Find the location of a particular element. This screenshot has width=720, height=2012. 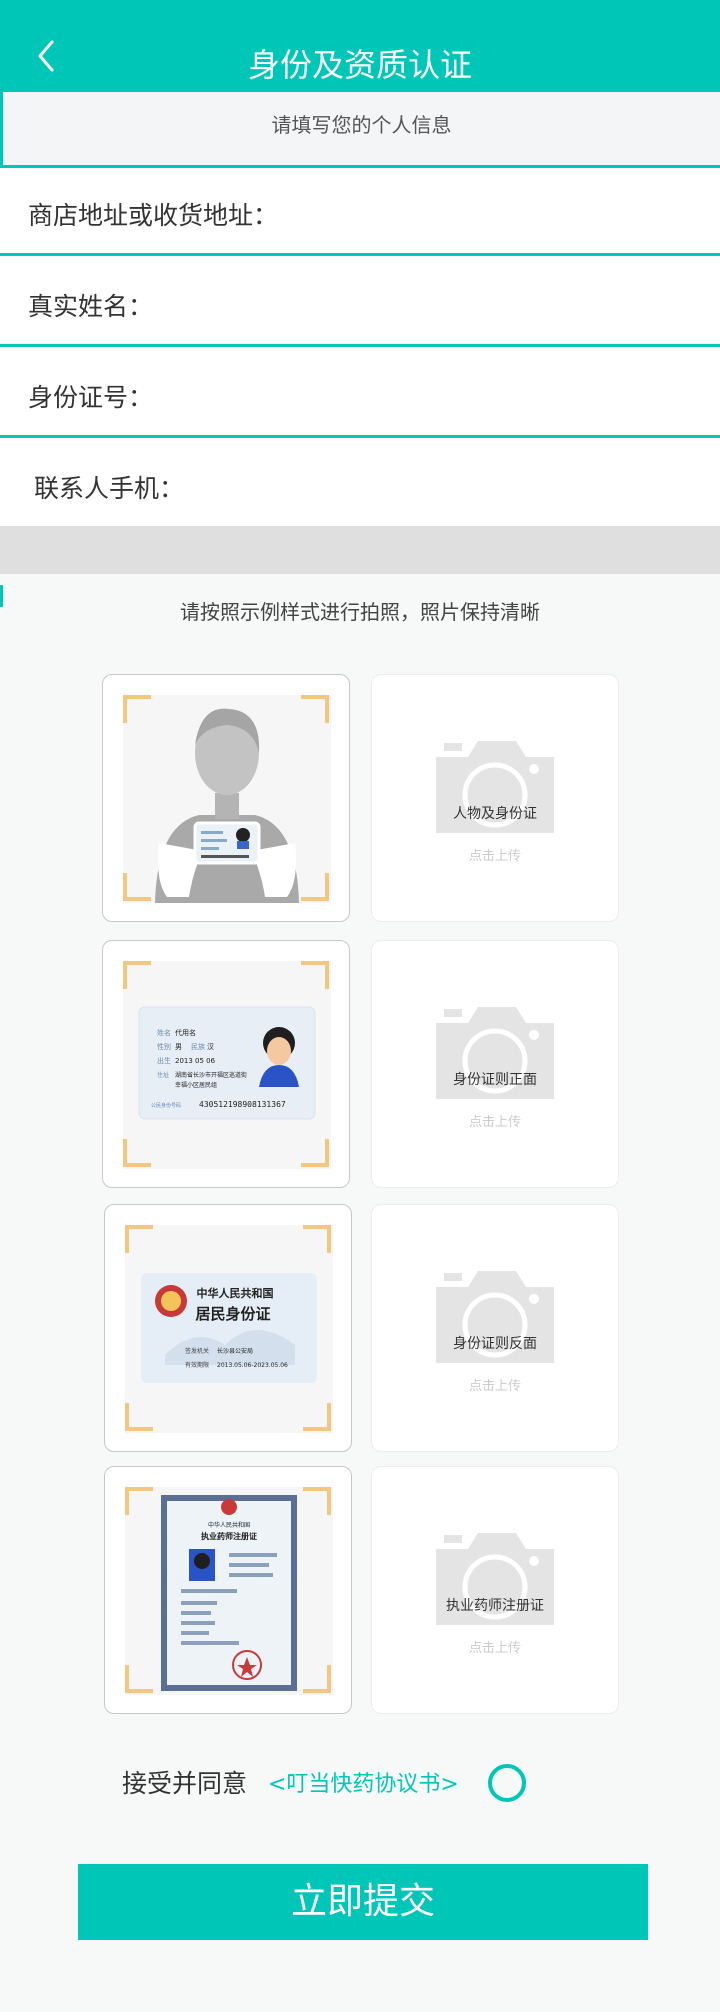

address-input is located at coordinates (480, 212).